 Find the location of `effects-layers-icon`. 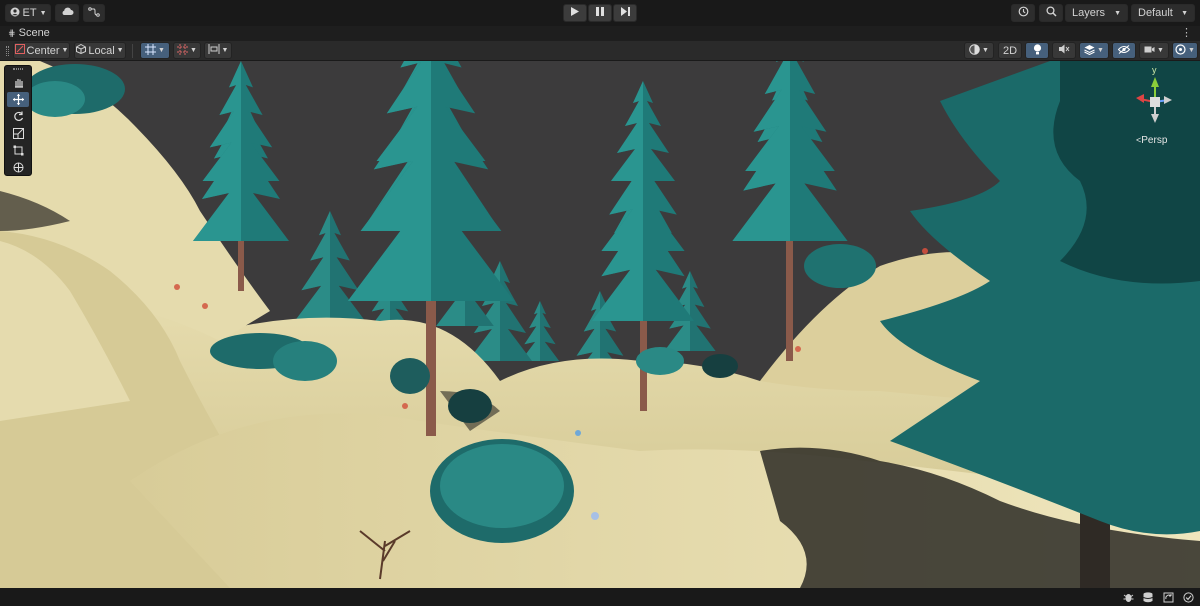

effects-layers-icon is located at coordinates (1089, 51).